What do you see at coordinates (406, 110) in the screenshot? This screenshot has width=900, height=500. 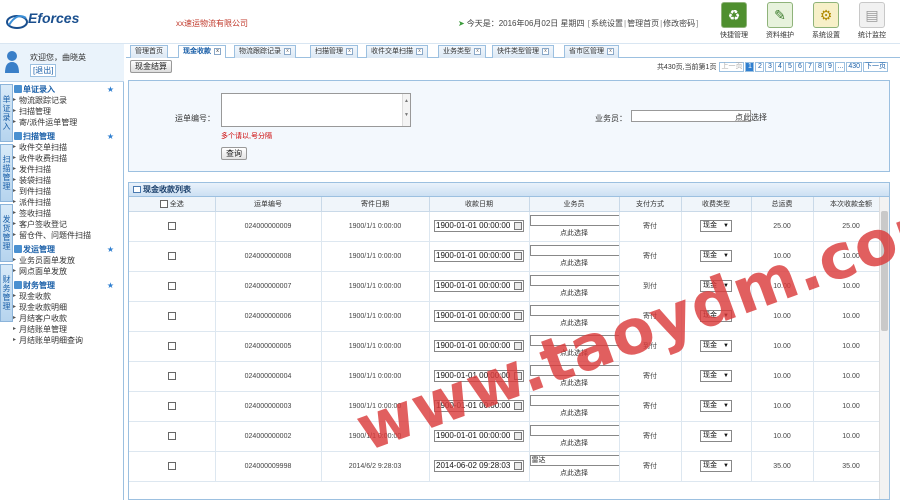 I see `textarea-scrollbar: ▲ ▼` at bounding box center [406, 110].